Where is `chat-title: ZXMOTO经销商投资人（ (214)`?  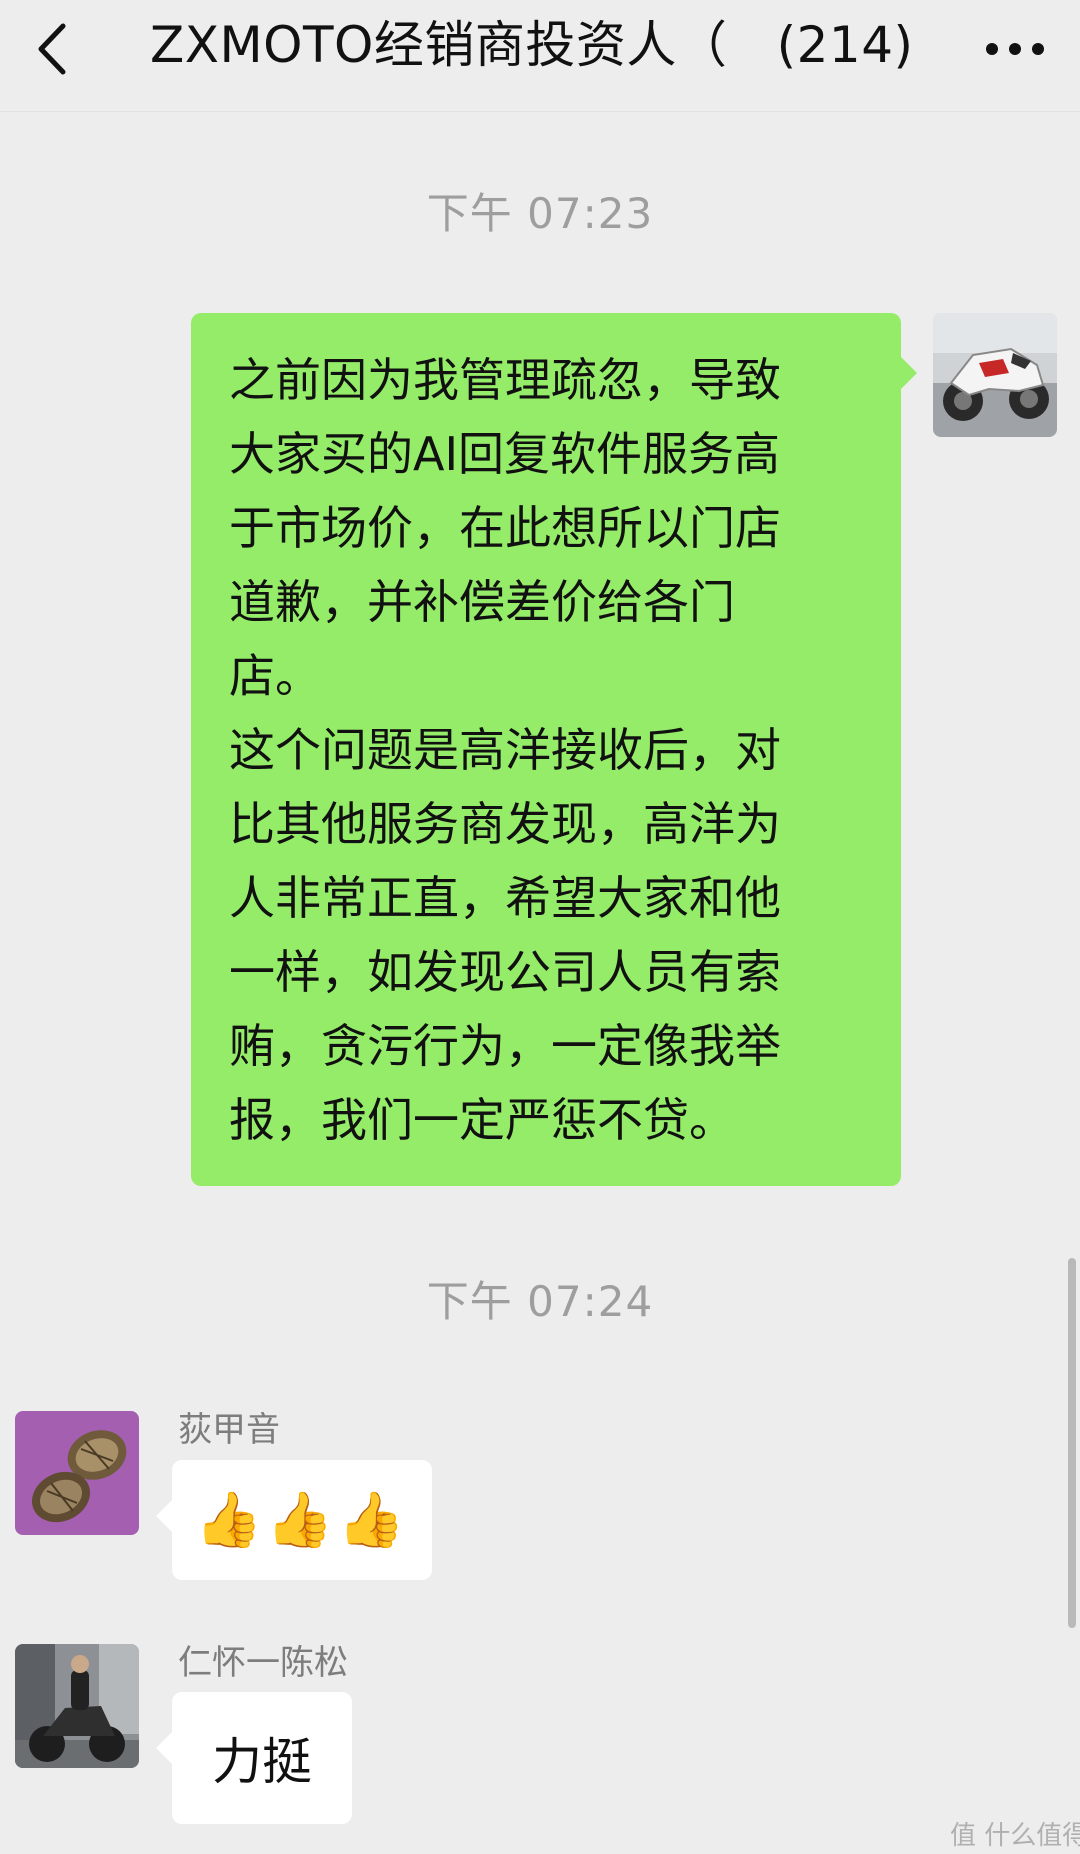 chat-title: ZXMOTO经销商投资人（ (214) is located at coordinates (532, 45).